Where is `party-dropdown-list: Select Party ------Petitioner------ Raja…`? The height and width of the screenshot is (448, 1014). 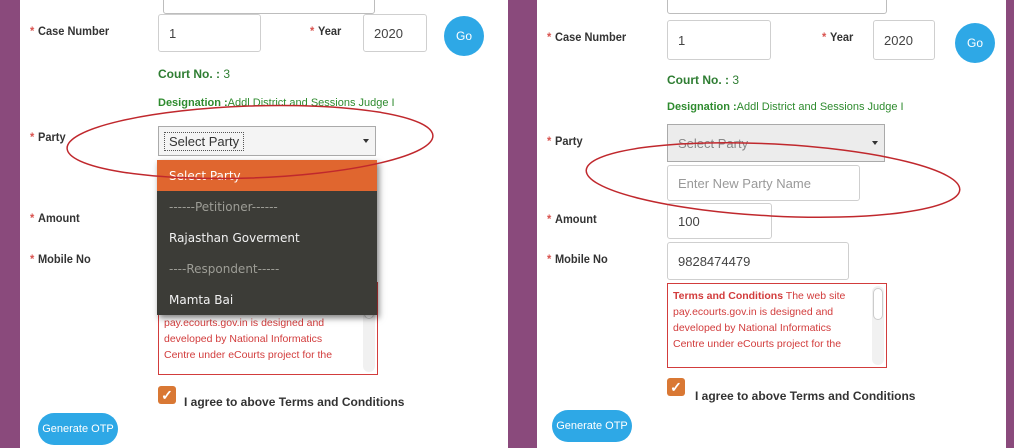
party-dropdown-list: Select Party ------Petitioner------ Raja… is located at coordinates (267, 237).